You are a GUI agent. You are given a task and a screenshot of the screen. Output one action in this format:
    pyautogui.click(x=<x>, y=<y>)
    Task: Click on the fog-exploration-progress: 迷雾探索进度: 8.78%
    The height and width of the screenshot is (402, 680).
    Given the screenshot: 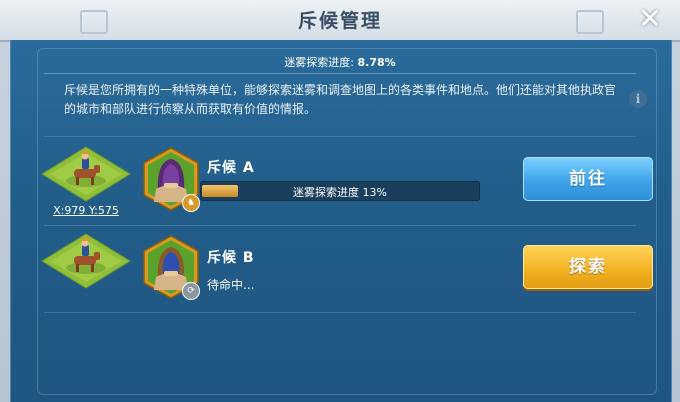 What is the action you would take?
    pyautogui.click(x=340, y=62)
    